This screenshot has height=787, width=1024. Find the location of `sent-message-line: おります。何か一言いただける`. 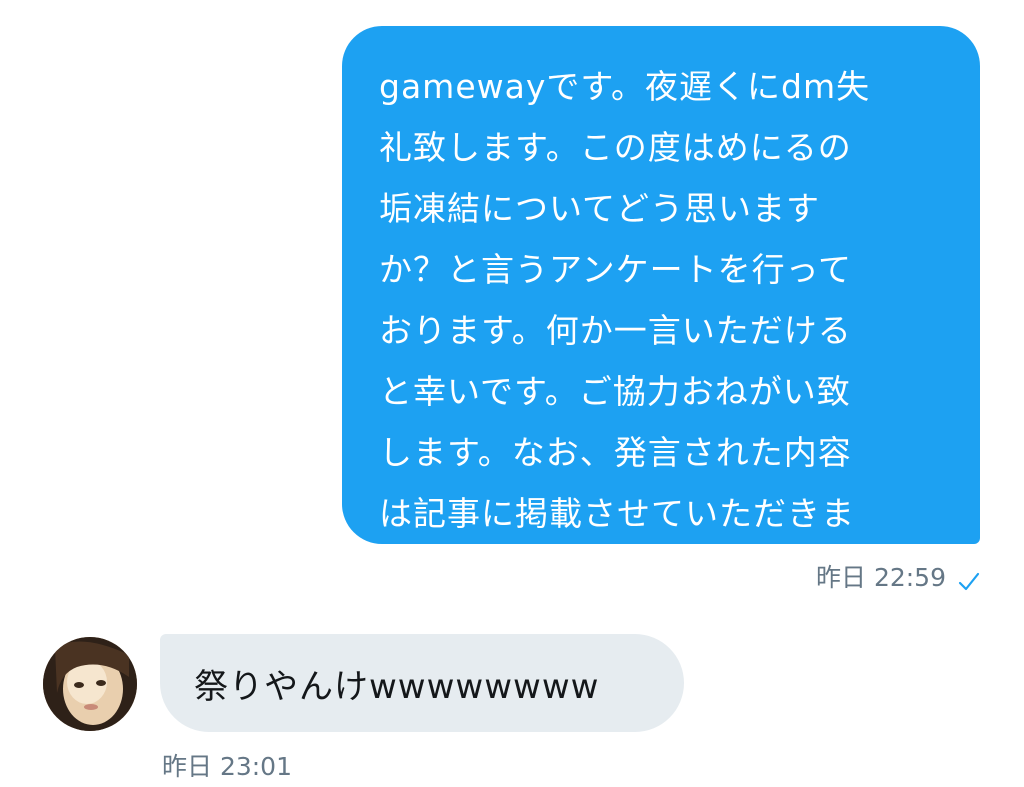

sent-message-line: おります。何か一言いただける is located at coordinates (615, 330).